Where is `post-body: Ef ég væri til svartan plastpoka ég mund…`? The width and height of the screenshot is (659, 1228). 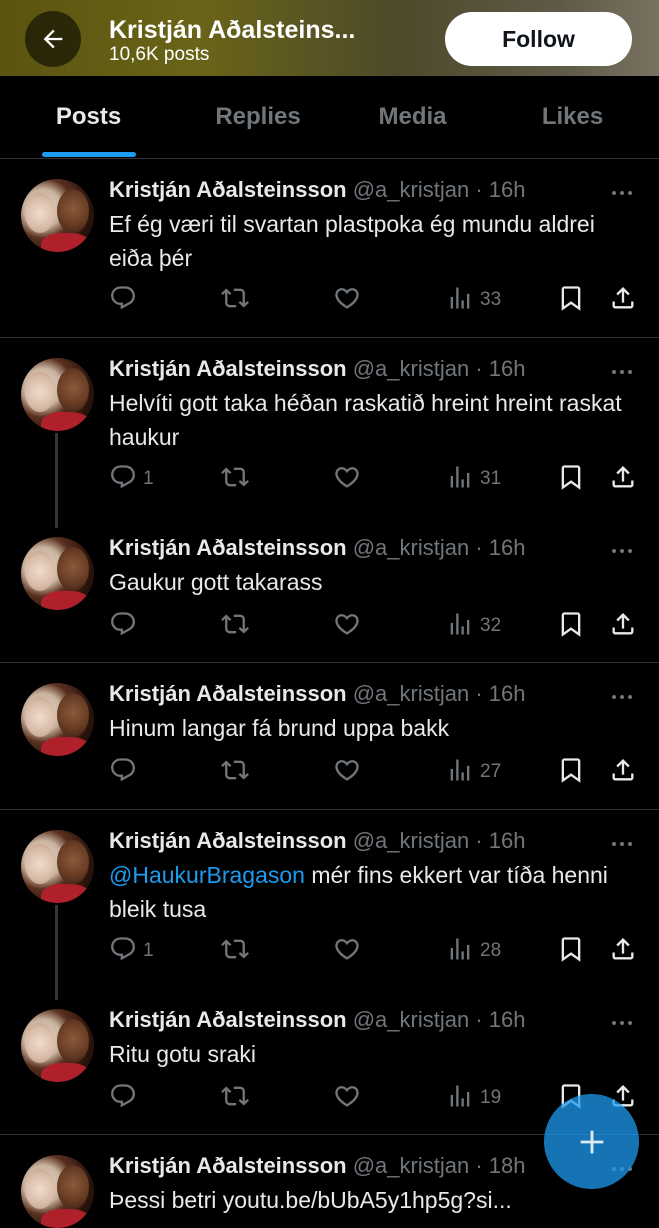
post-body: Ef ég væri til svartan plastpoka ég mund… is located at coordinates (352, 241).